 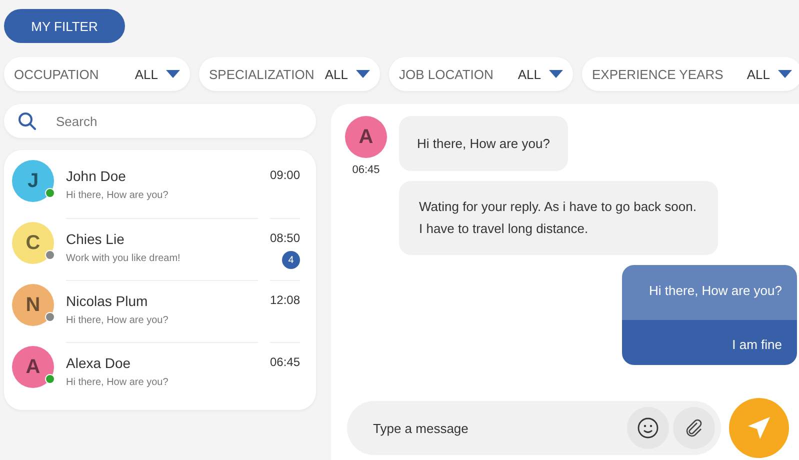 I want to click on search-icon, so click(x=27, y=121).